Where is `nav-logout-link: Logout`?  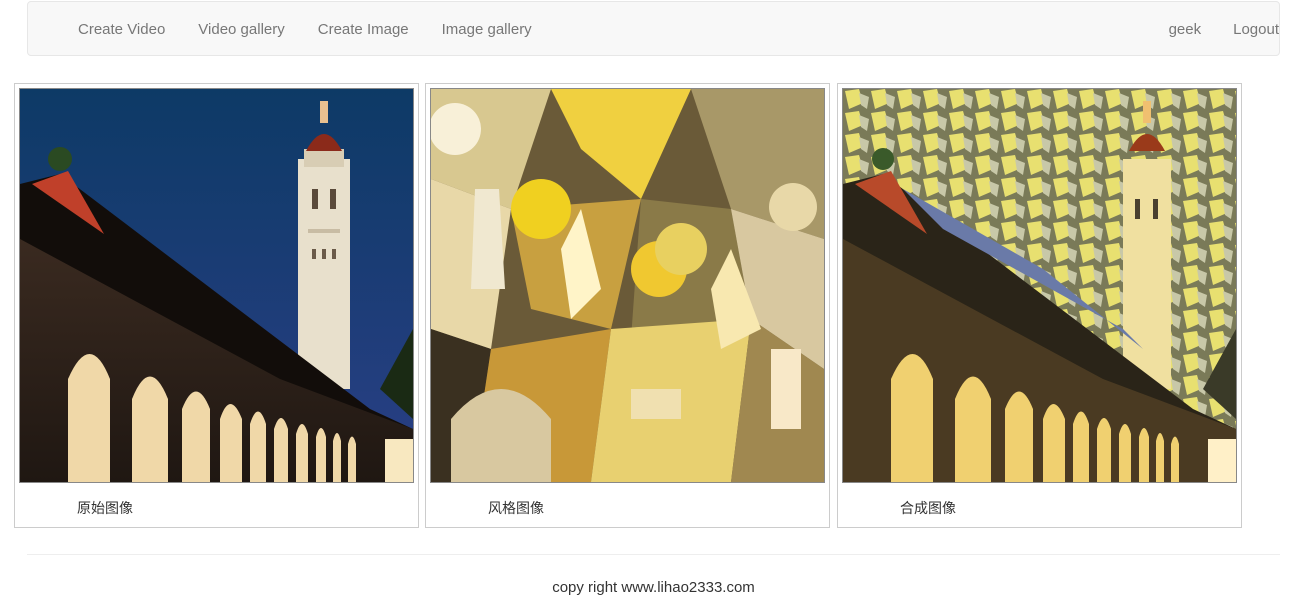 nav-logout-link: Logout is located at coordinates (1256, 29).